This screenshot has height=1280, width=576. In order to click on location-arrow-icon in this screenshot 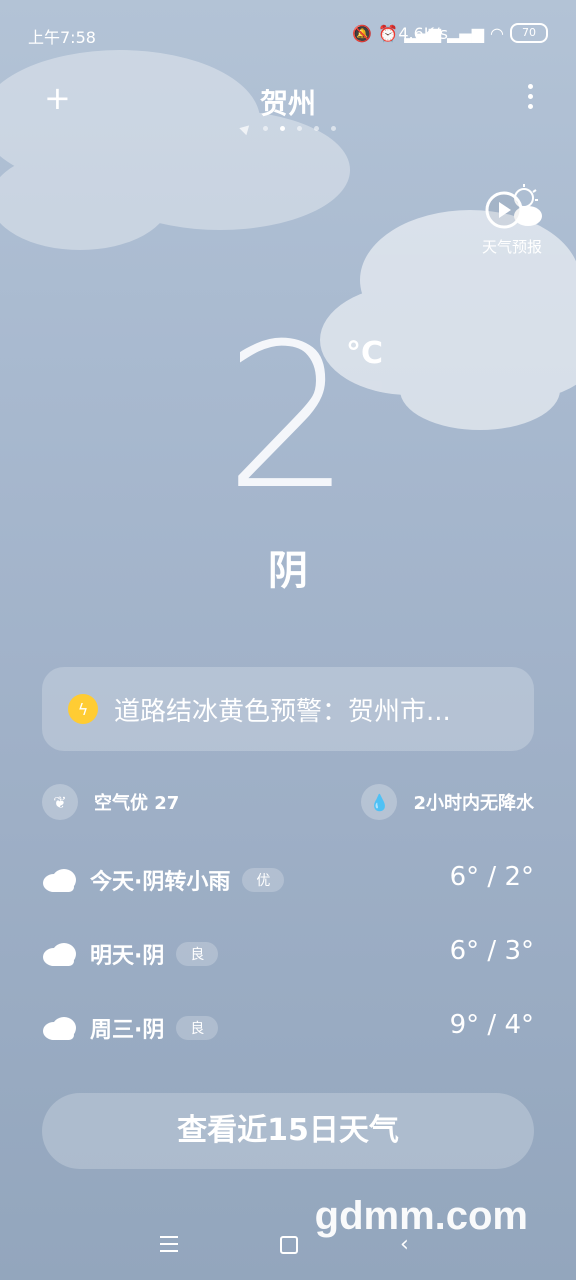, I will do `click(245, 128)`.